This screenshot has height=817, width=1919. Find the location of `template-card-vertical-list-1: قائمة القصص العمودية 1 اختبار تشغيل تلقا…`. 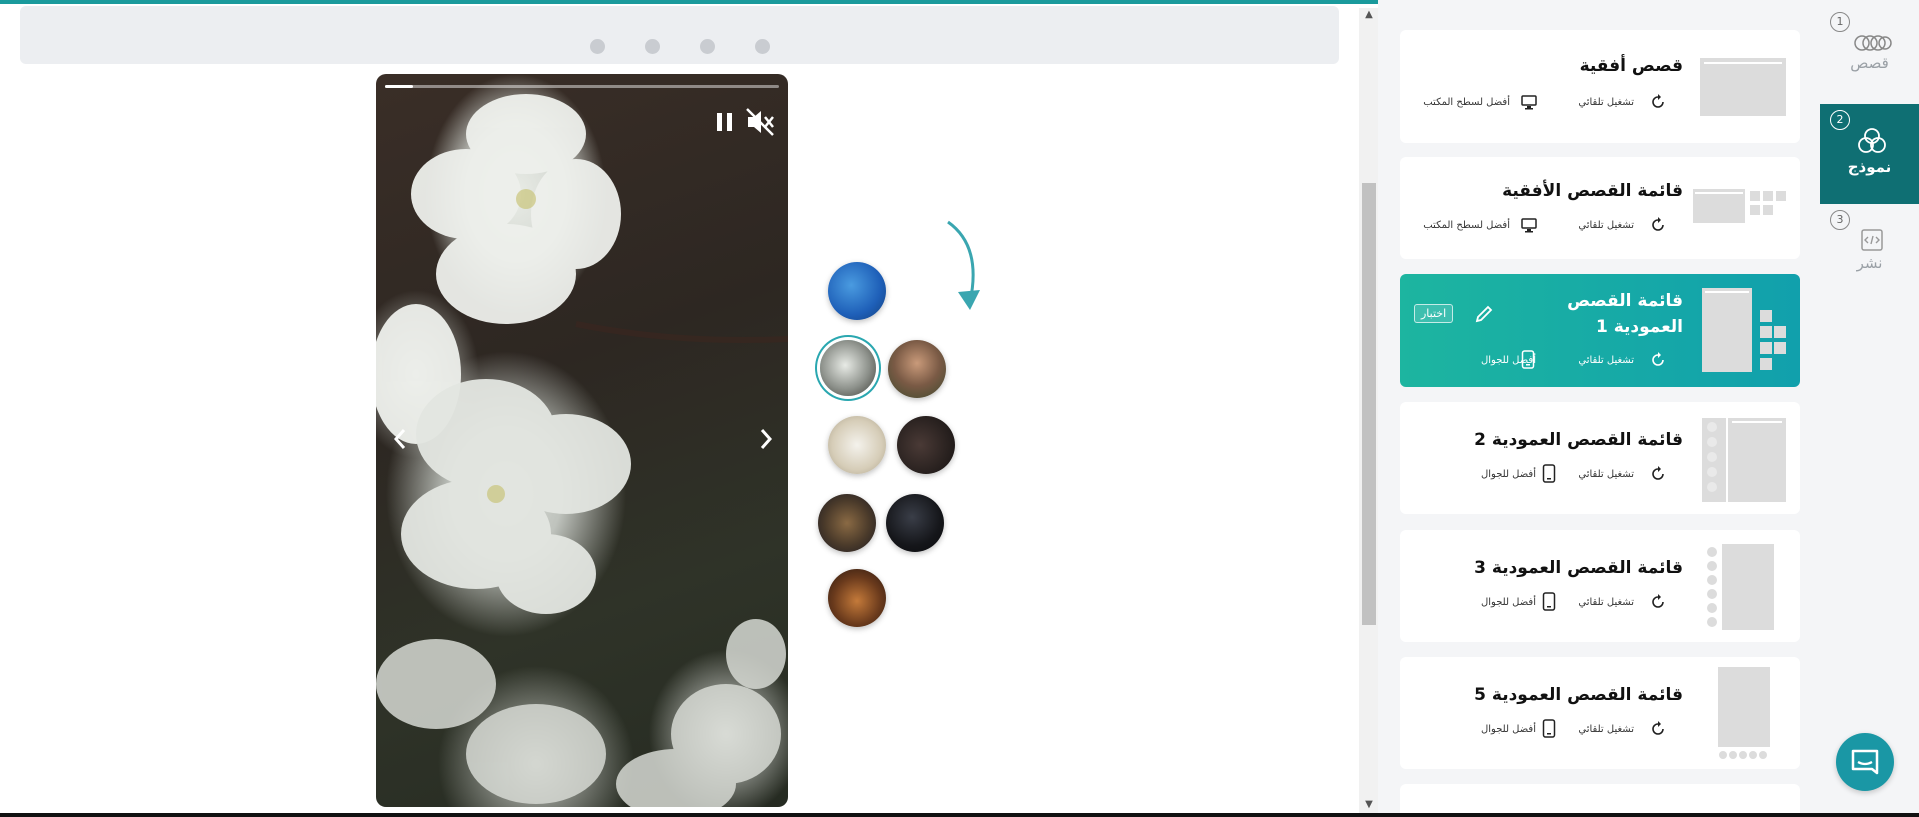

template-card-vertical-list-1: قائمة القصص العمودية 1 اختبار تشغيل تلقا… is located at coordinates (1600, 330).